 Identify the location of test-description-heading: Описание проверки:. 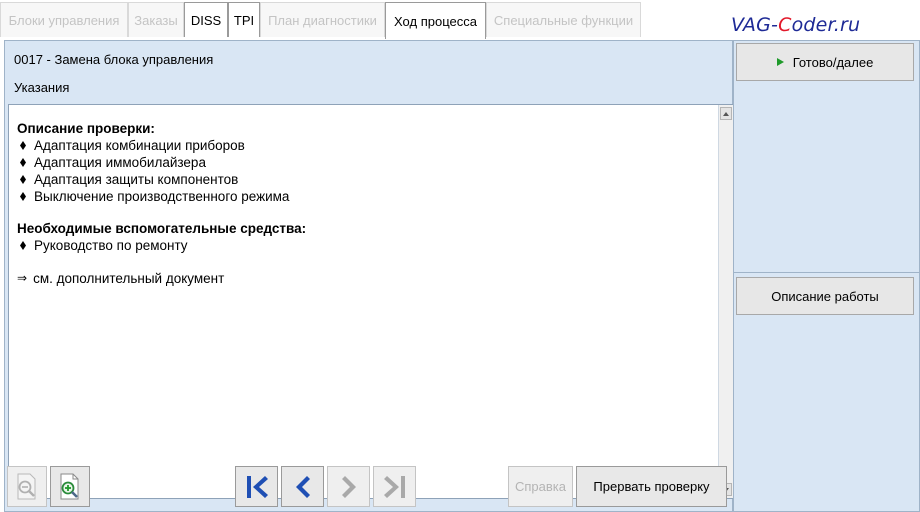
(86, 128).